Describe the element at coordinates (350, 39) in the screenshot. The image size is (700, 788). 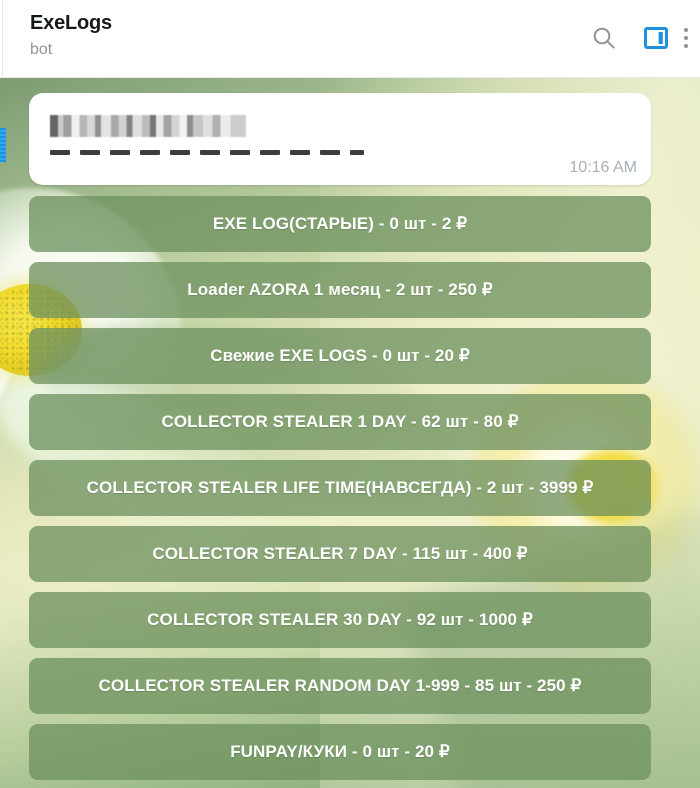
I see `chat-header: ExeLogs bot` at that location.